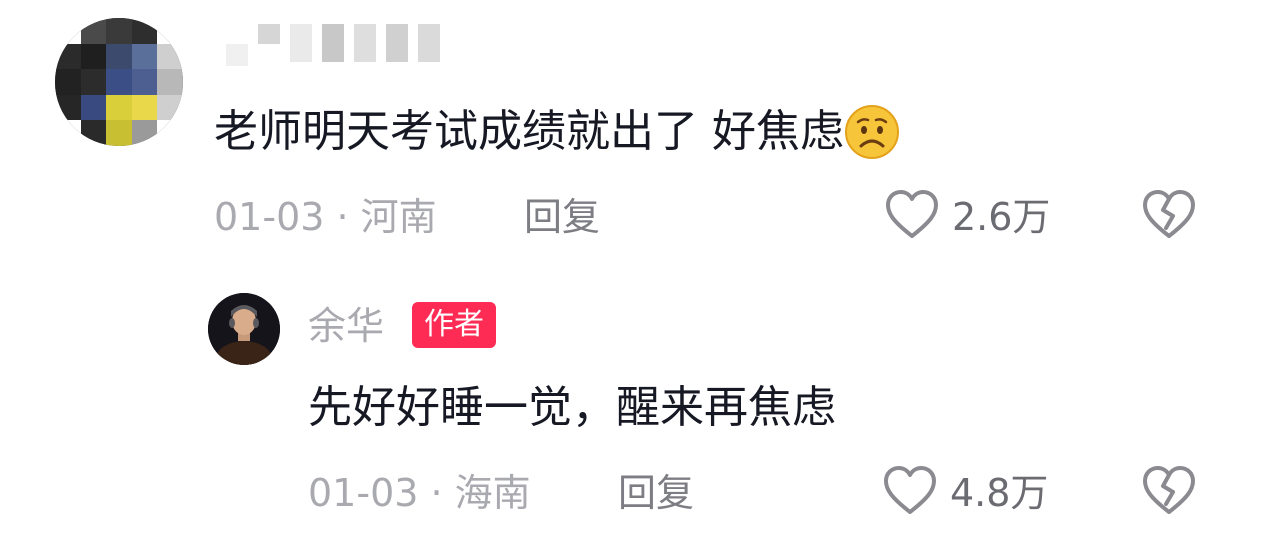 Image resolution: width=1263 pixels, height=547 pixels. I want to click on broken-heart-dislike-icon, so click(1169, 215).